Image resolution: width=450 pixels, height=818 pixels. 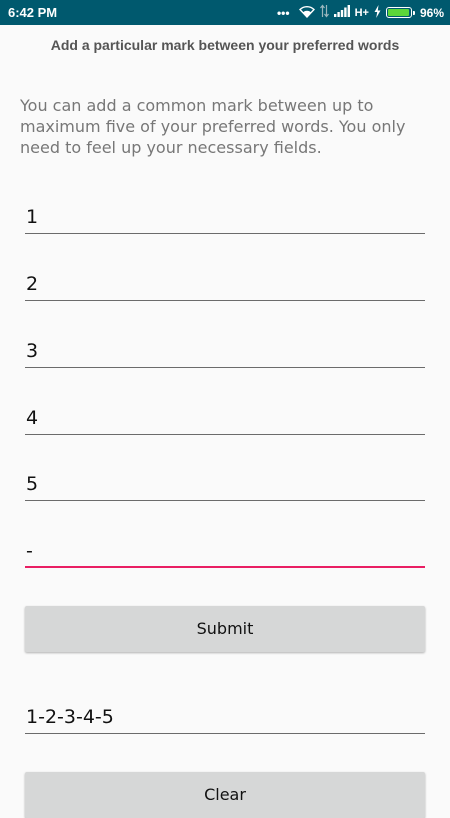 What do you see at coordinates (306, 13) in the screenshot?
I see `wifi-icon` at bounding box center [306, 13].